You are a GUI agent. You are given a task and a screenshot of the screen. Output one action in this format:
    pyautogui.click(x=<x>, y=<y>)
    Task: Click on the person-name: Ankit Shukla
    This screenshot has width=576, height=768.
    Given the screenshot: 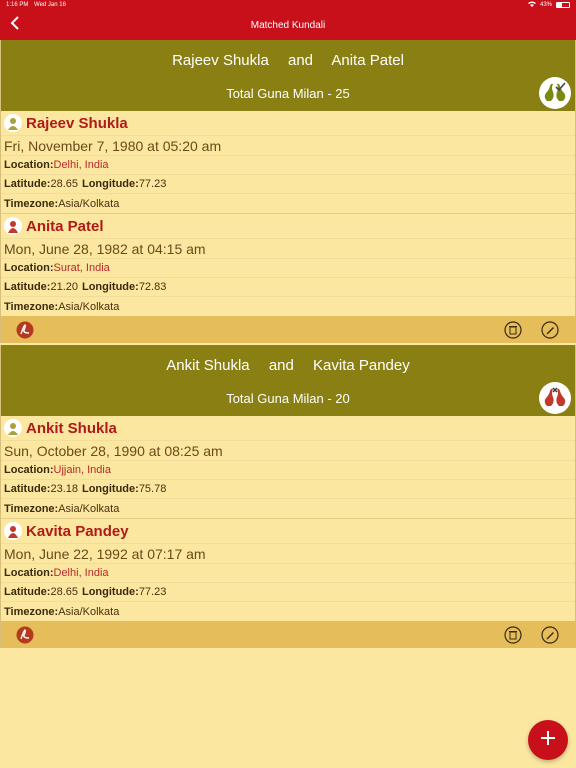 What is the action you would take?
    pyautogui.click(x=71, y=428)
    